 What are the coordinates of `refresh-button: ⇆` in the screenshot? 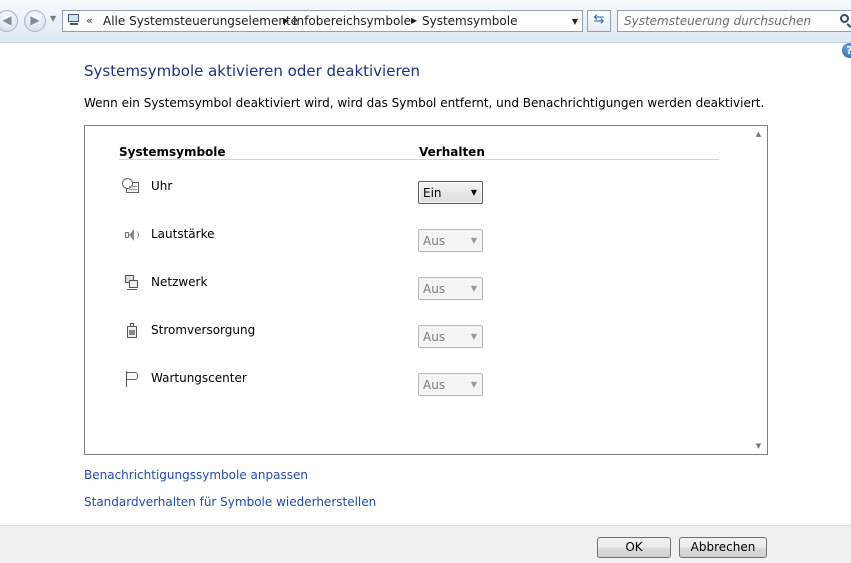 It's located at (599, 21).